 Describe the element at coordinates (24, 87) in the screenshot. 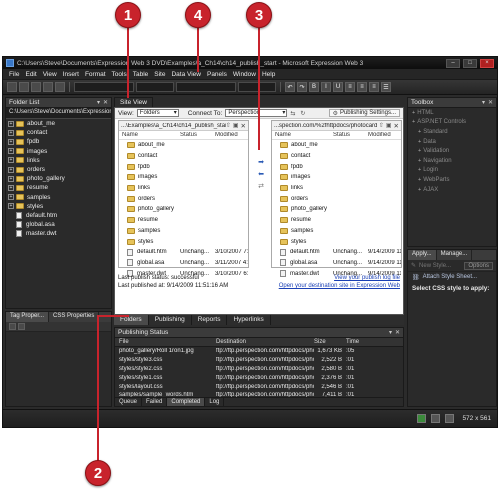

I see `open-icon` at that location.